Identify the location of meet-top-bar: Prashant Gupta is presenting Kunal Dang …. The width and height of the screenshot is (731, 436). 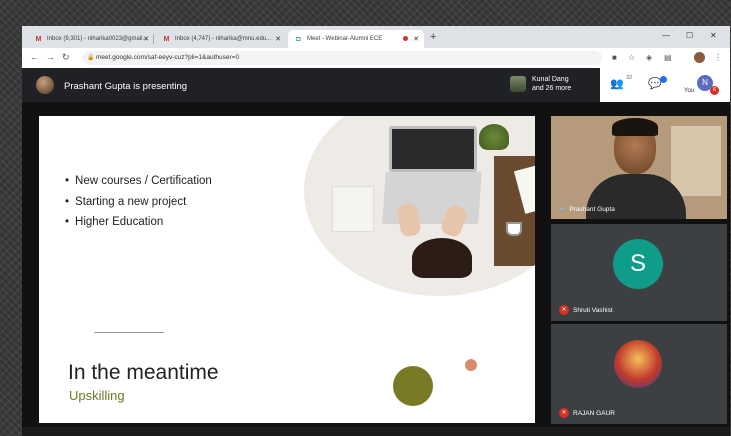
(376, 85).